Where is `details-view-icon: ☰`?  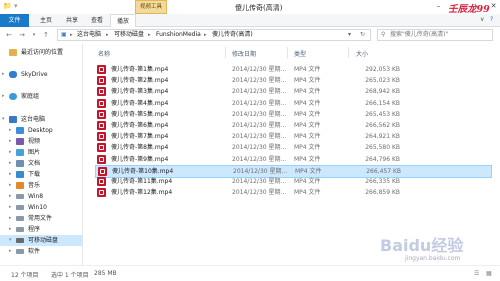
details-view-icon: ☰ is located at coordinates (476, 273).